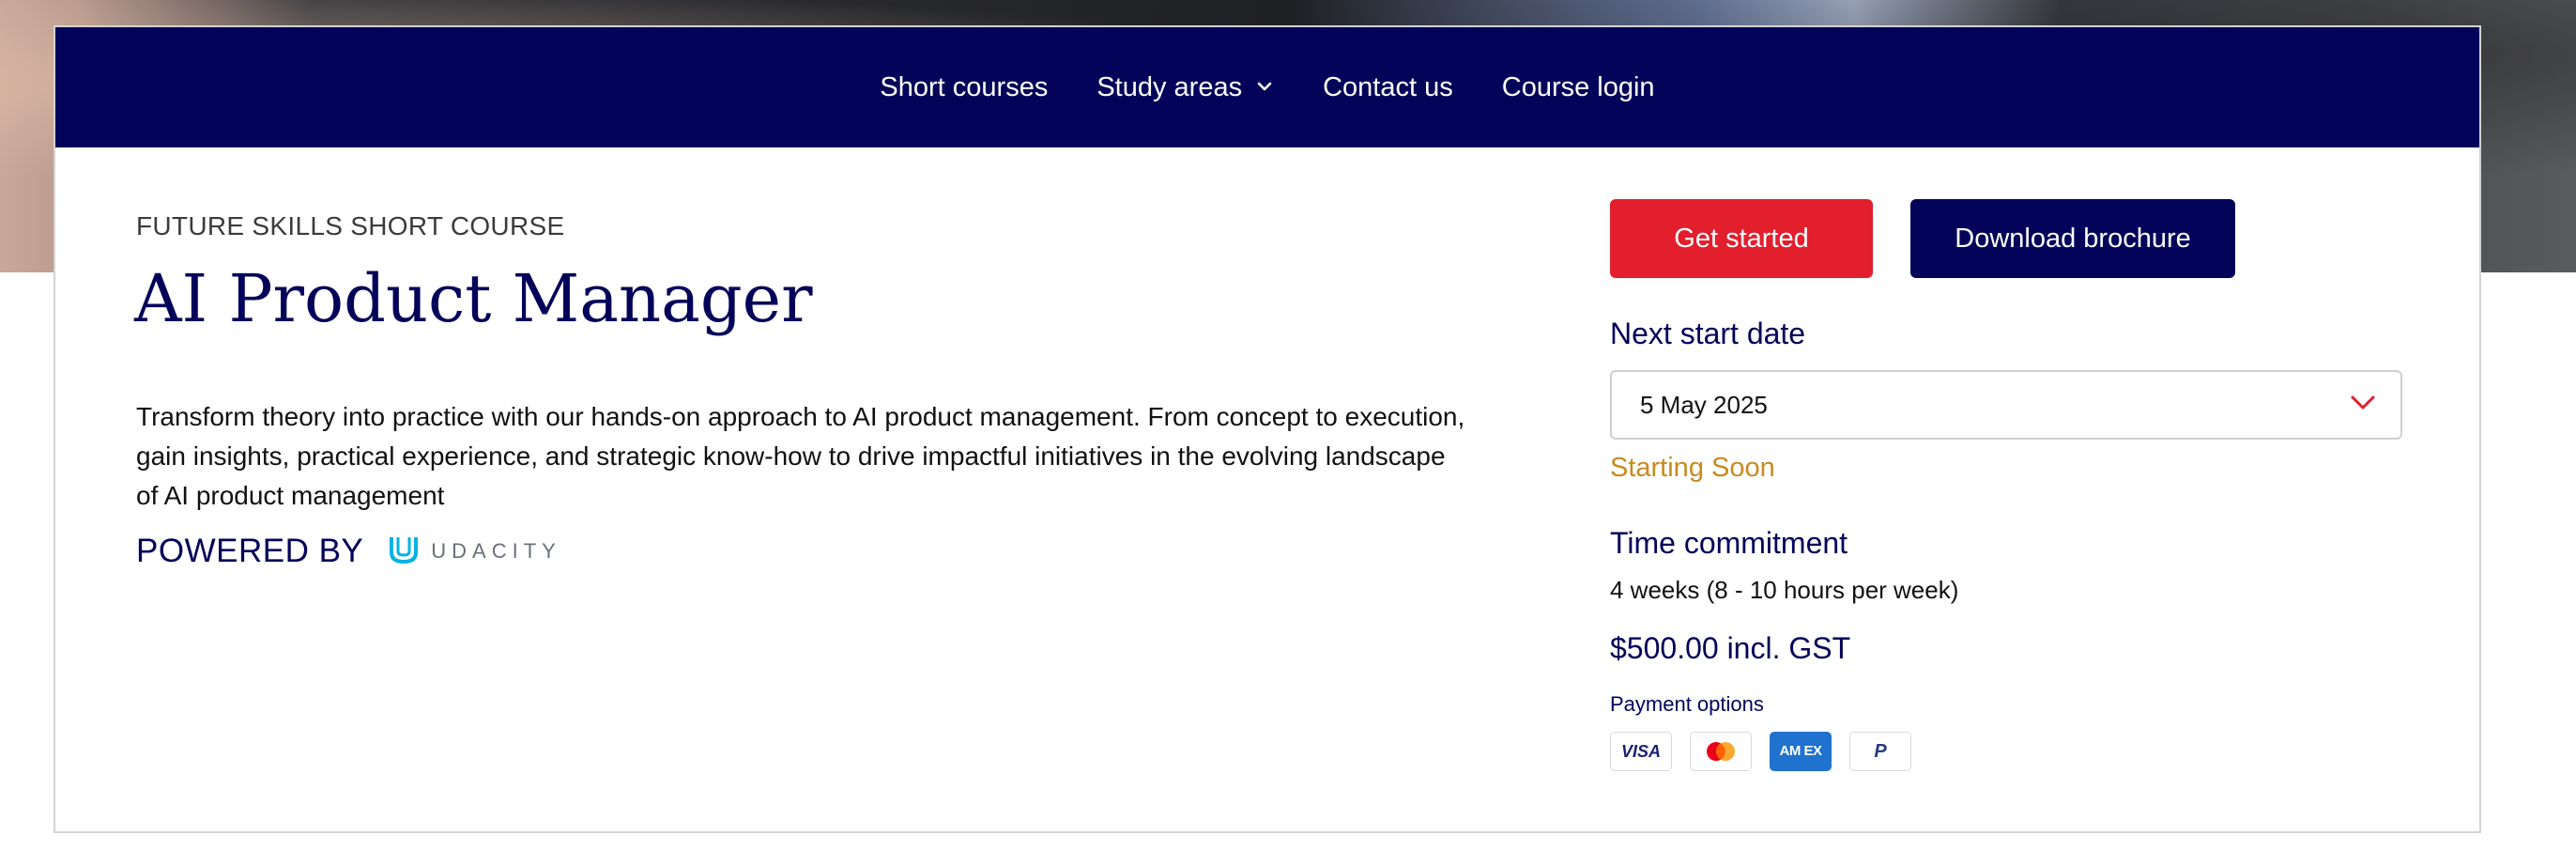 This screenshot has height=851, width=2576. What do you see at coordinates (351, 225) in the screenshot?
I see `course-category: FUTURE SKILLS SHORT COURSE` at bounding box center [351, 225].